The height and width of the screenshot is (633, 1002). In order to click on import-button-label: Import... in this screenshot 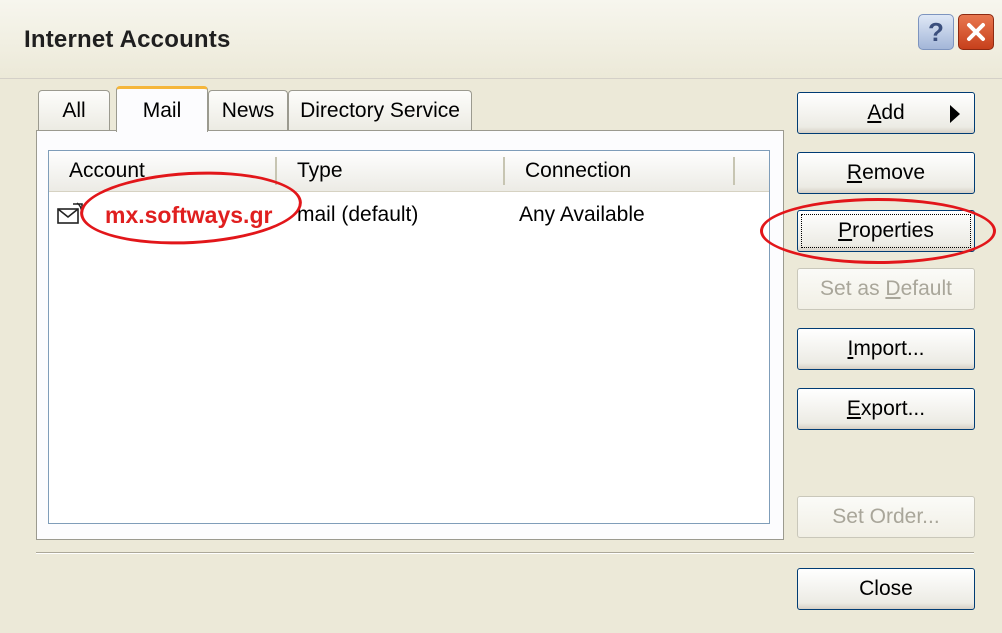, I will do `click(886, 348)`.